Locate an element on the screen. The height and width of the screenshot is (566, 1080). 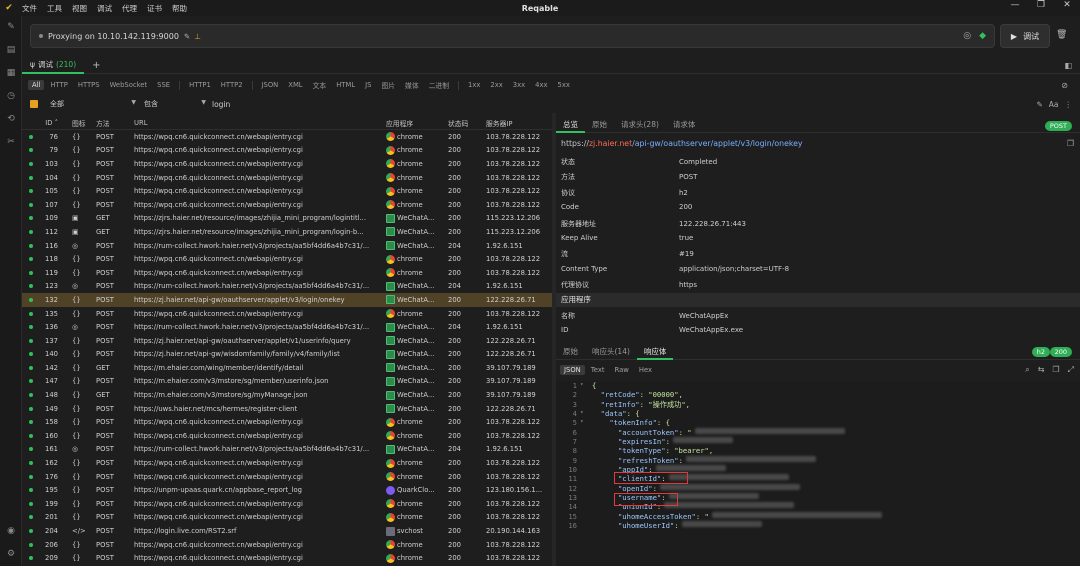
tab-raw: 原始 is located at coordinates (599, 125).